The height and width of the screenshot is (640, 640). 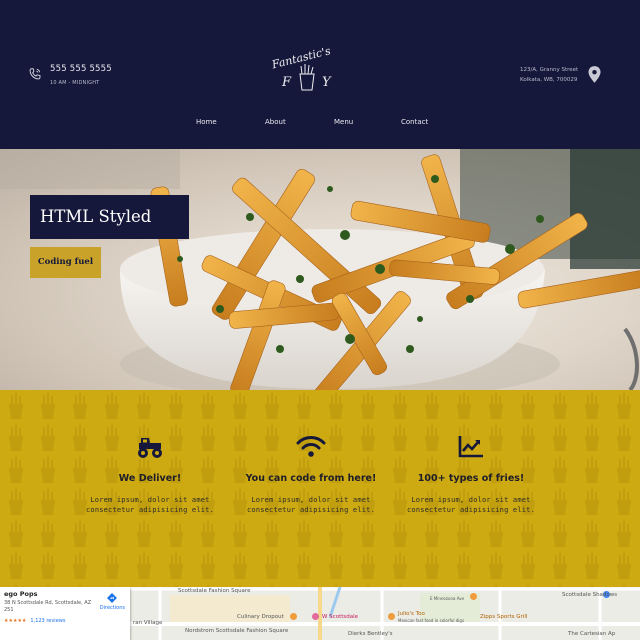 I want to click on site-logo: Fantastic's F Y, so click(x=307, y=68).